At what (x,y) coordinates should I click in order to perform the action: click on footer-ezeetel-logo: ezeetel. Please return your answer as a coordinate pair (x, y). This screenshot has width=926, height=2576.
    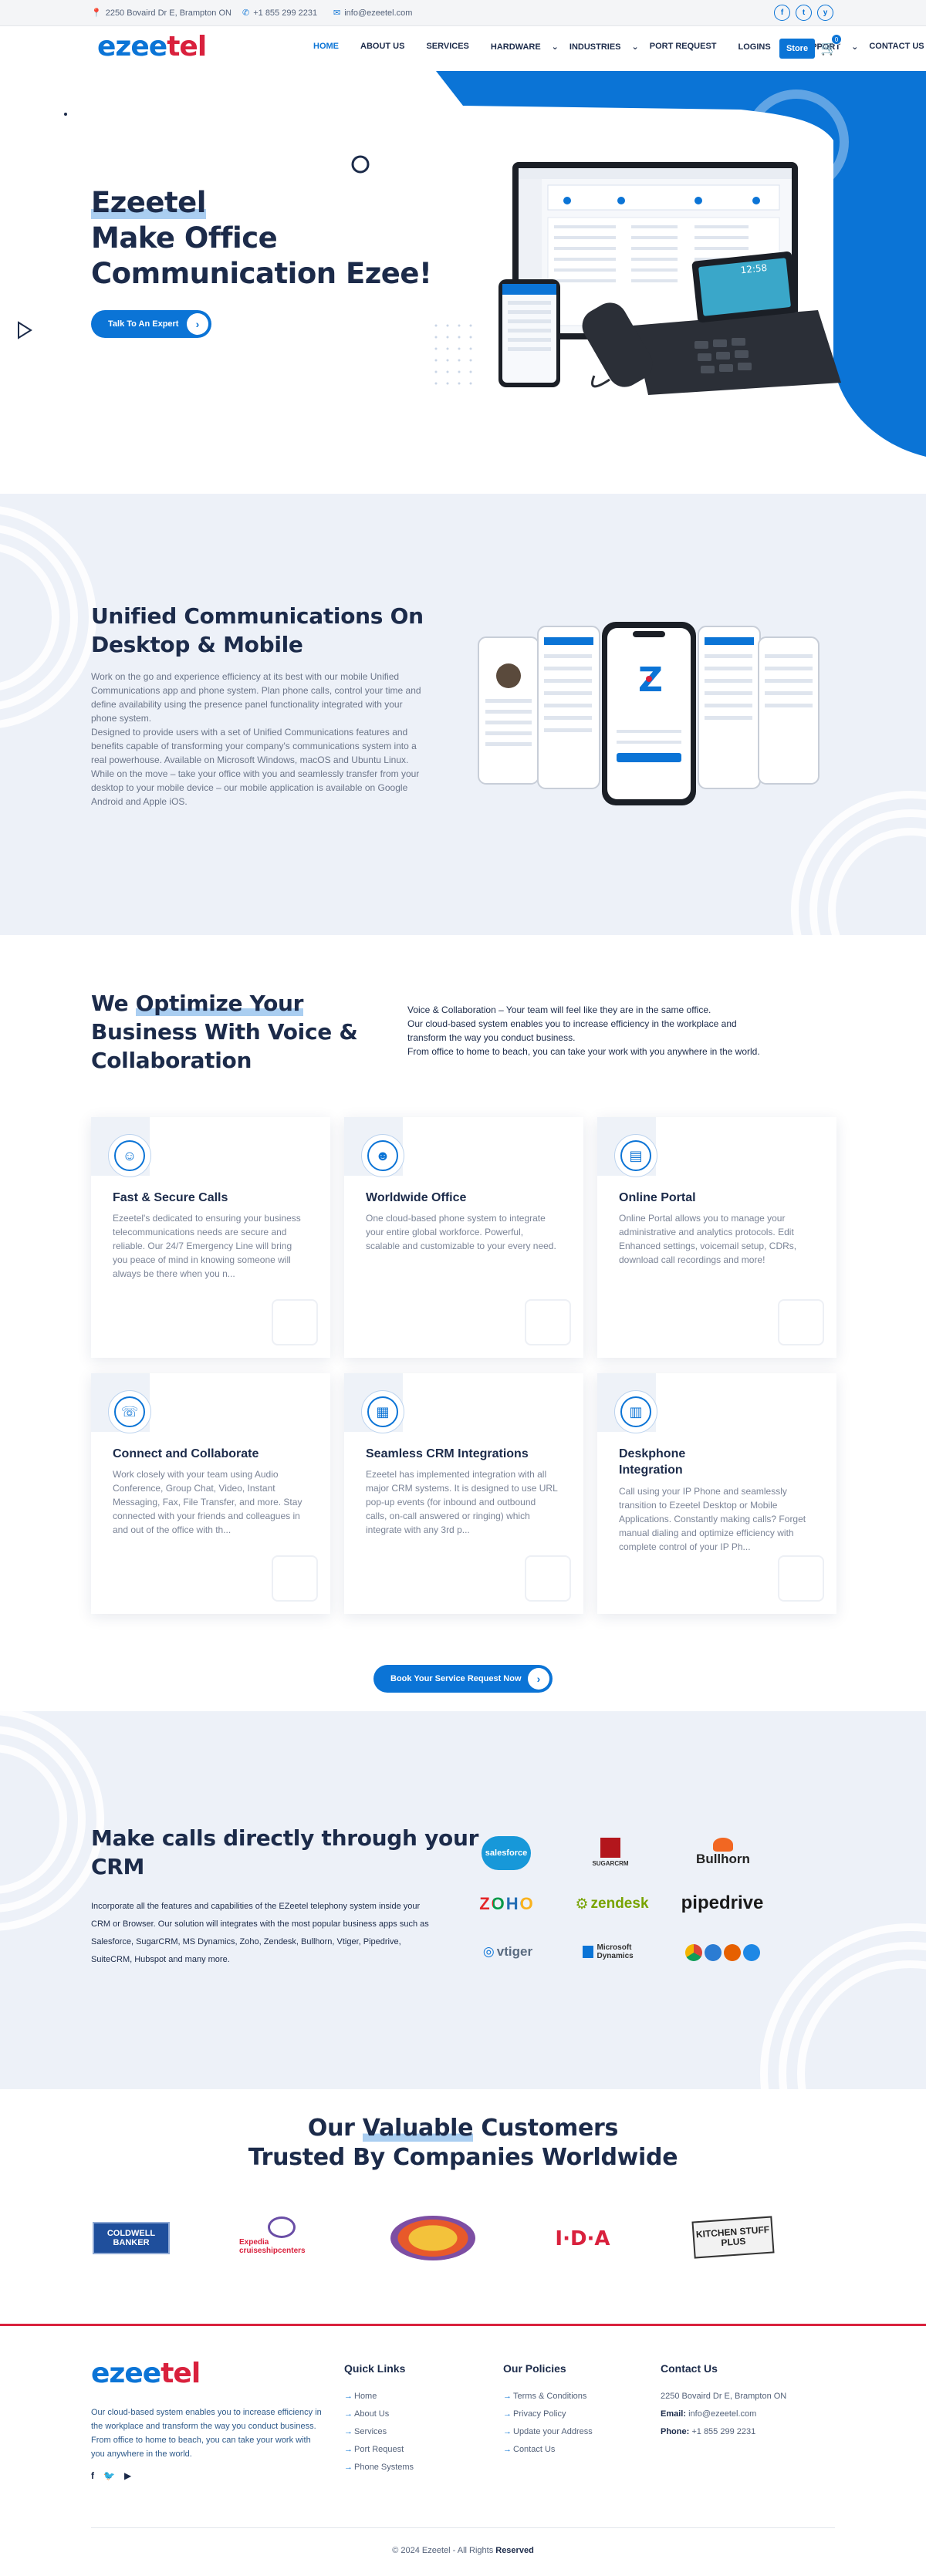
    Looking at the image, I should click on (146, 2373).